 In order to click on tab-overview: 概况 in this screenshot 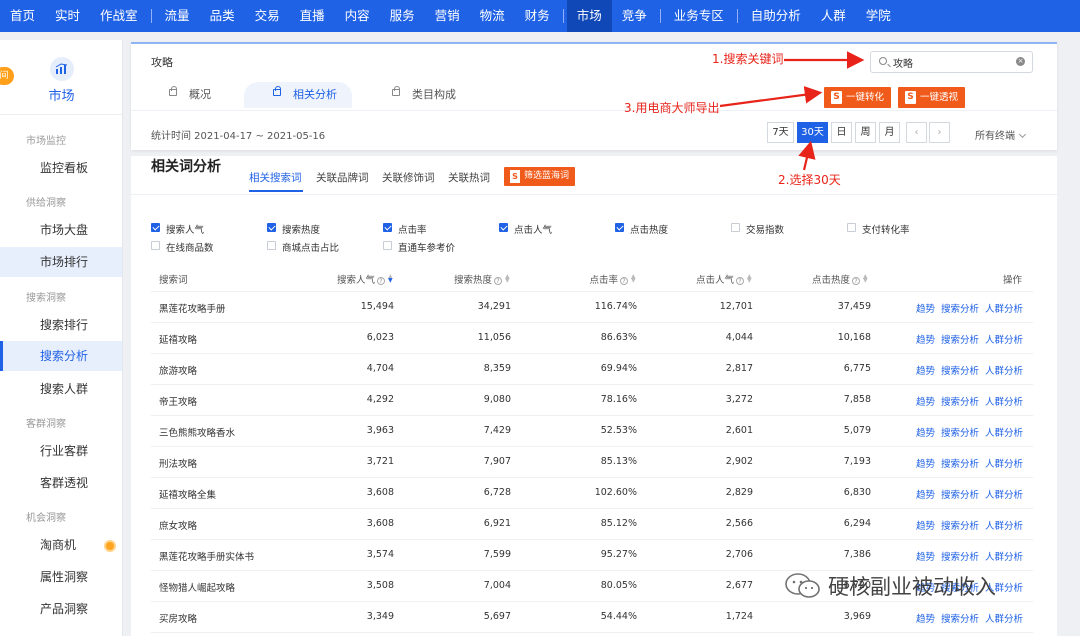, I will do `click(190, 95)`.